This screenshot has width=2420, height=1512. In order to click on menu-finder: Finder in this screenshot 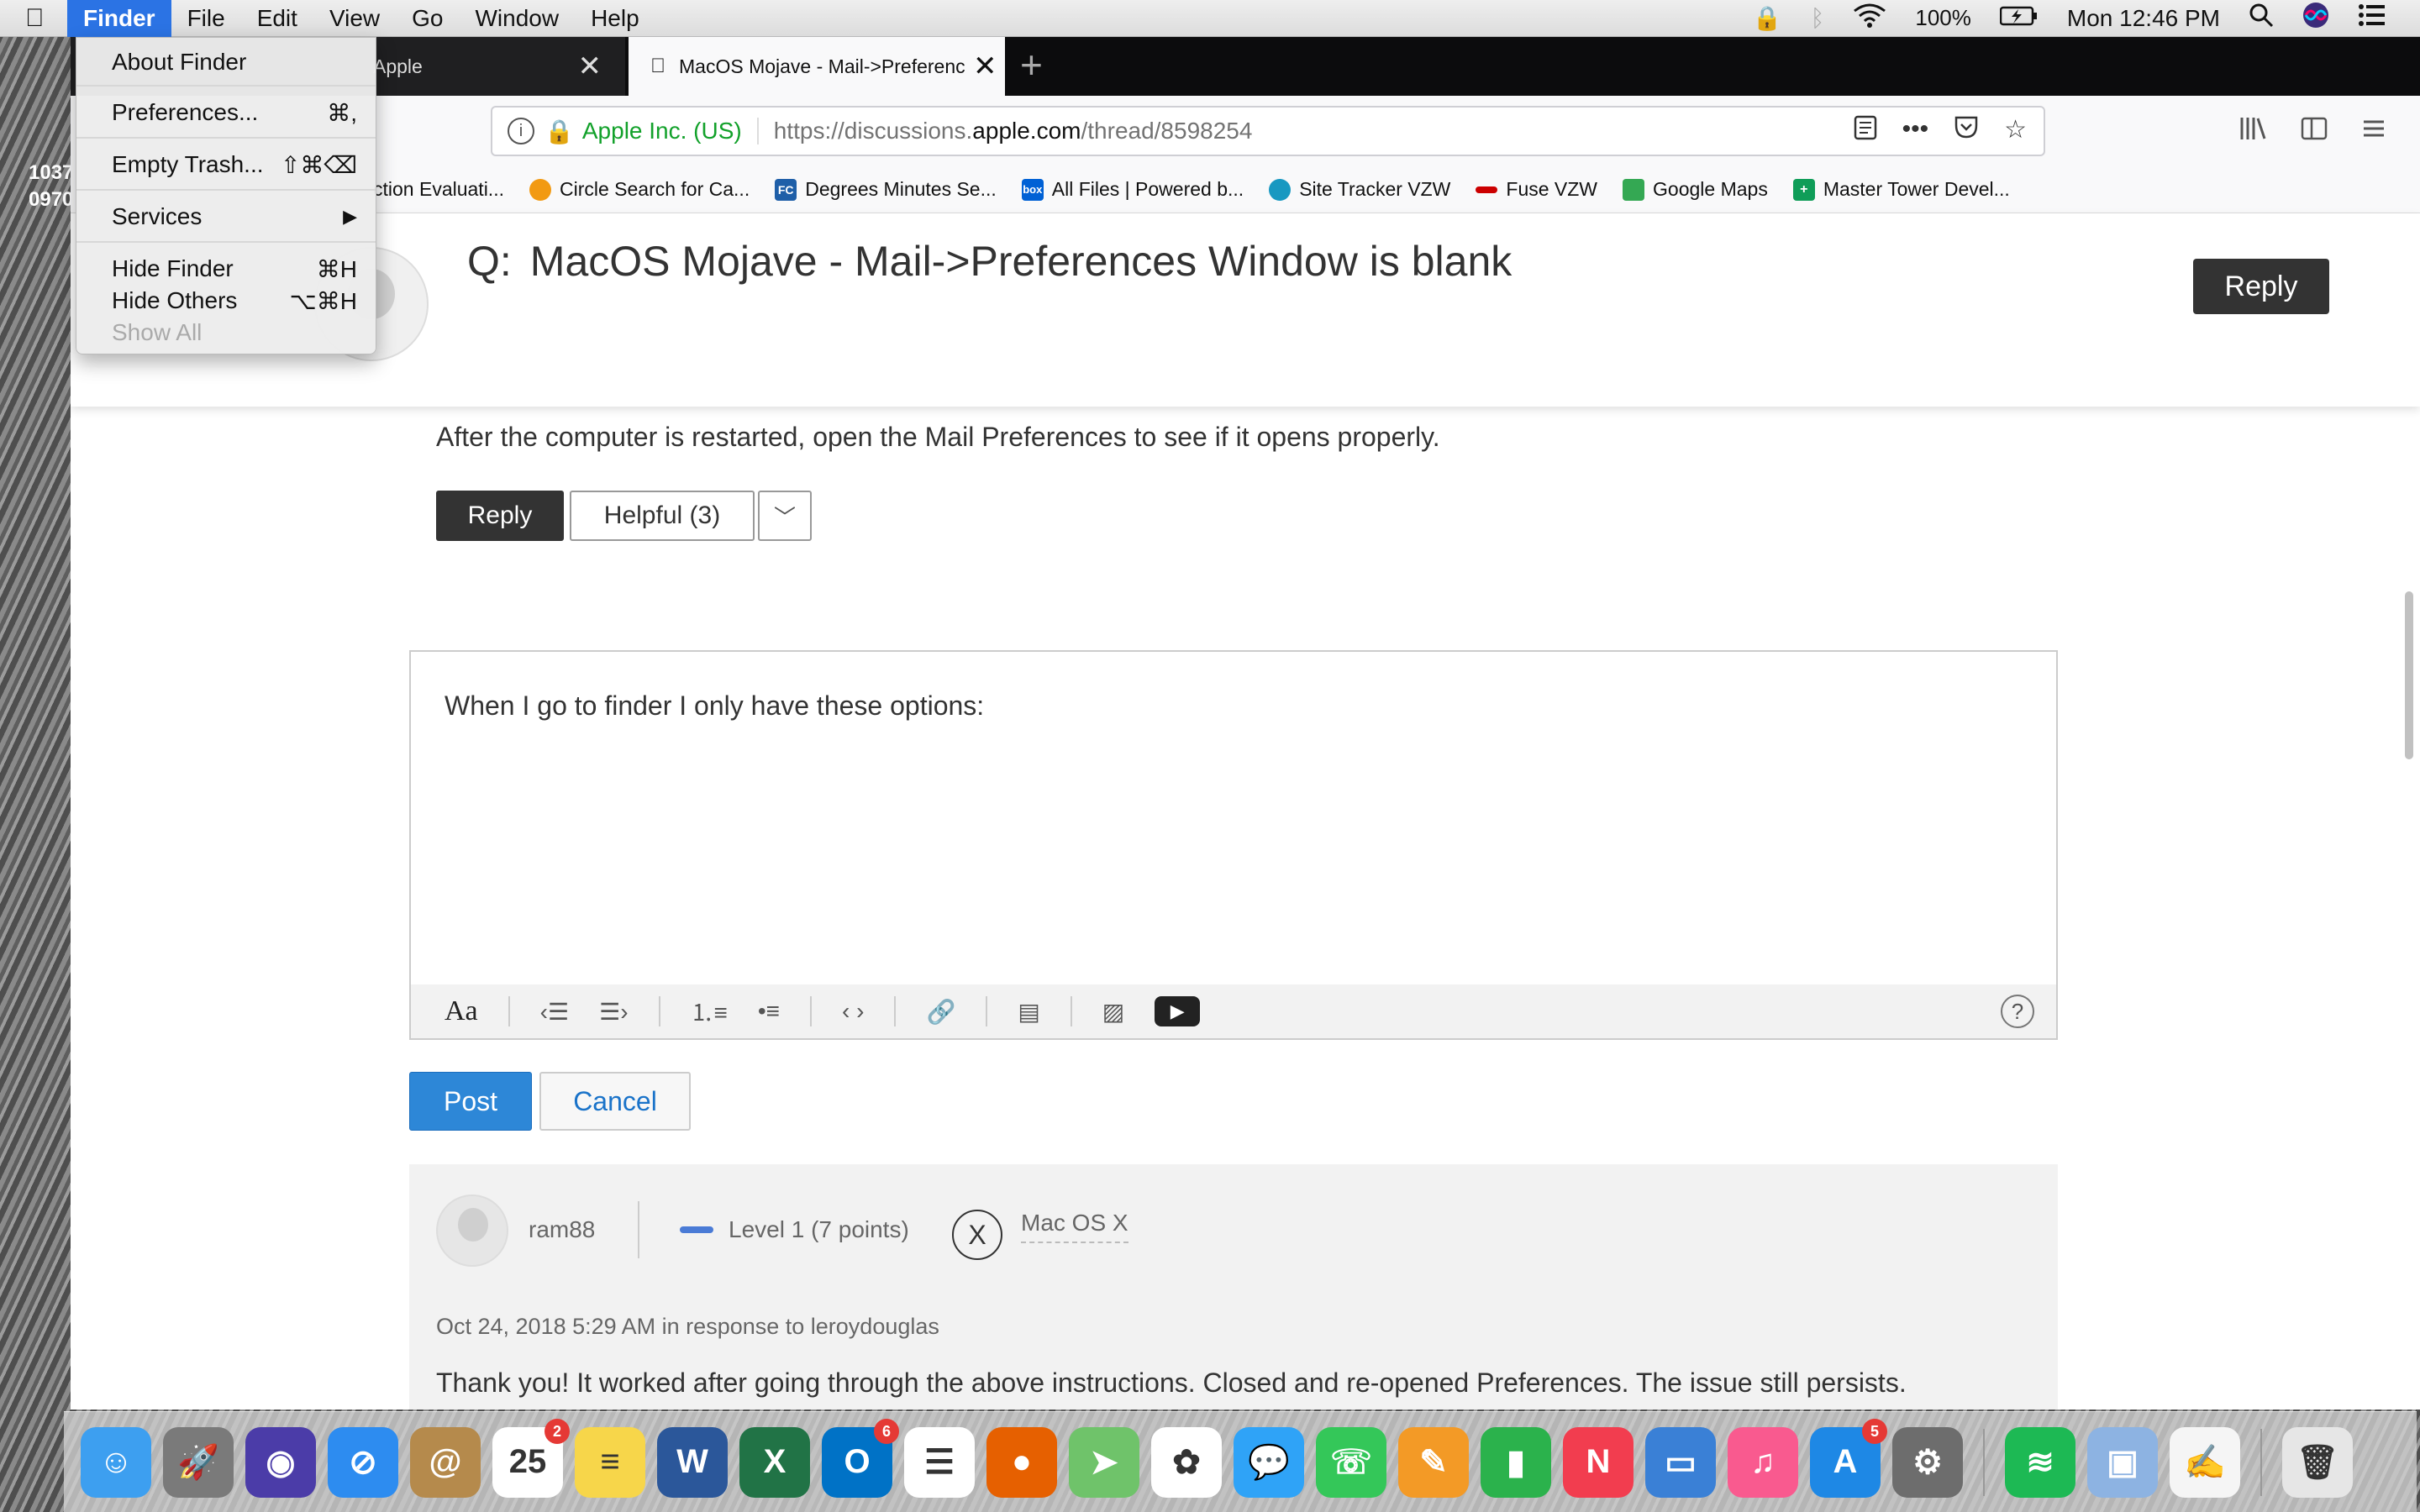, I will do `click(119, 18)`.